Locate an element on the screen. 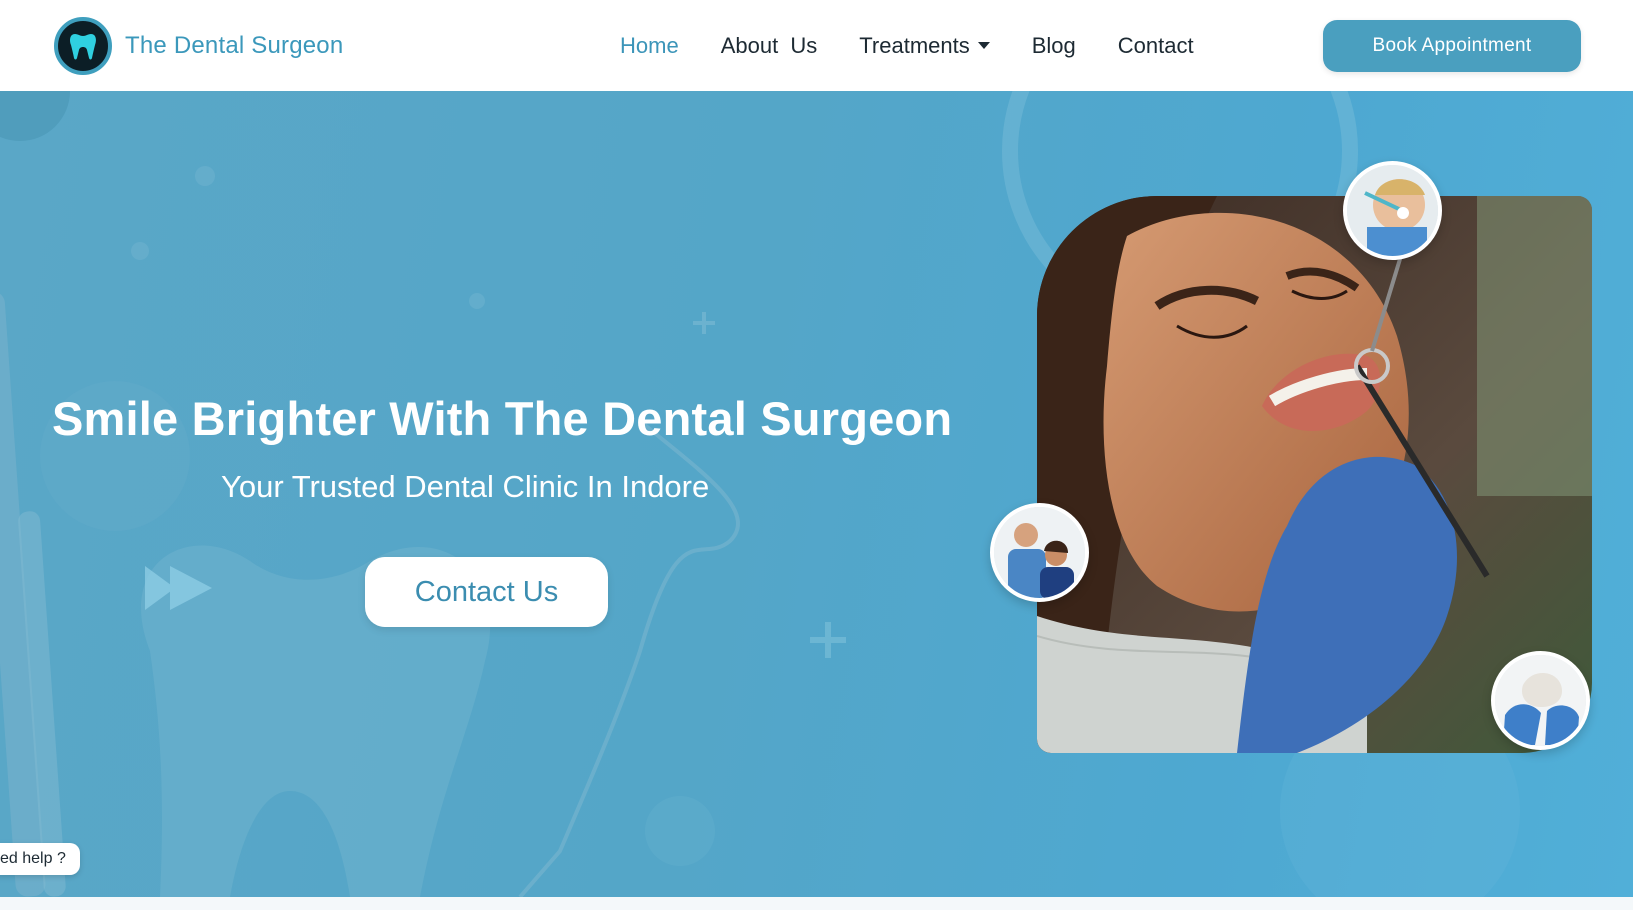  hero-subtitle: Your Trusted Dental Clinic In Indore is located at coordinates (465, 486).